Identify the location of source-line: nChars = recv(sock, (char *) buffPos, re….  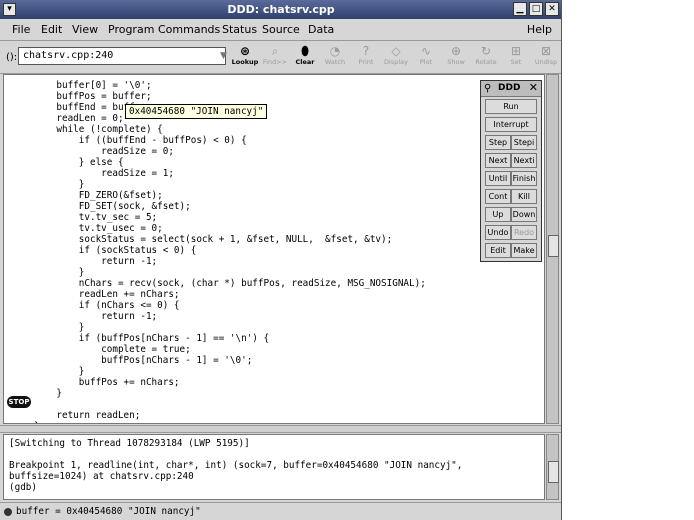
(230, 283).